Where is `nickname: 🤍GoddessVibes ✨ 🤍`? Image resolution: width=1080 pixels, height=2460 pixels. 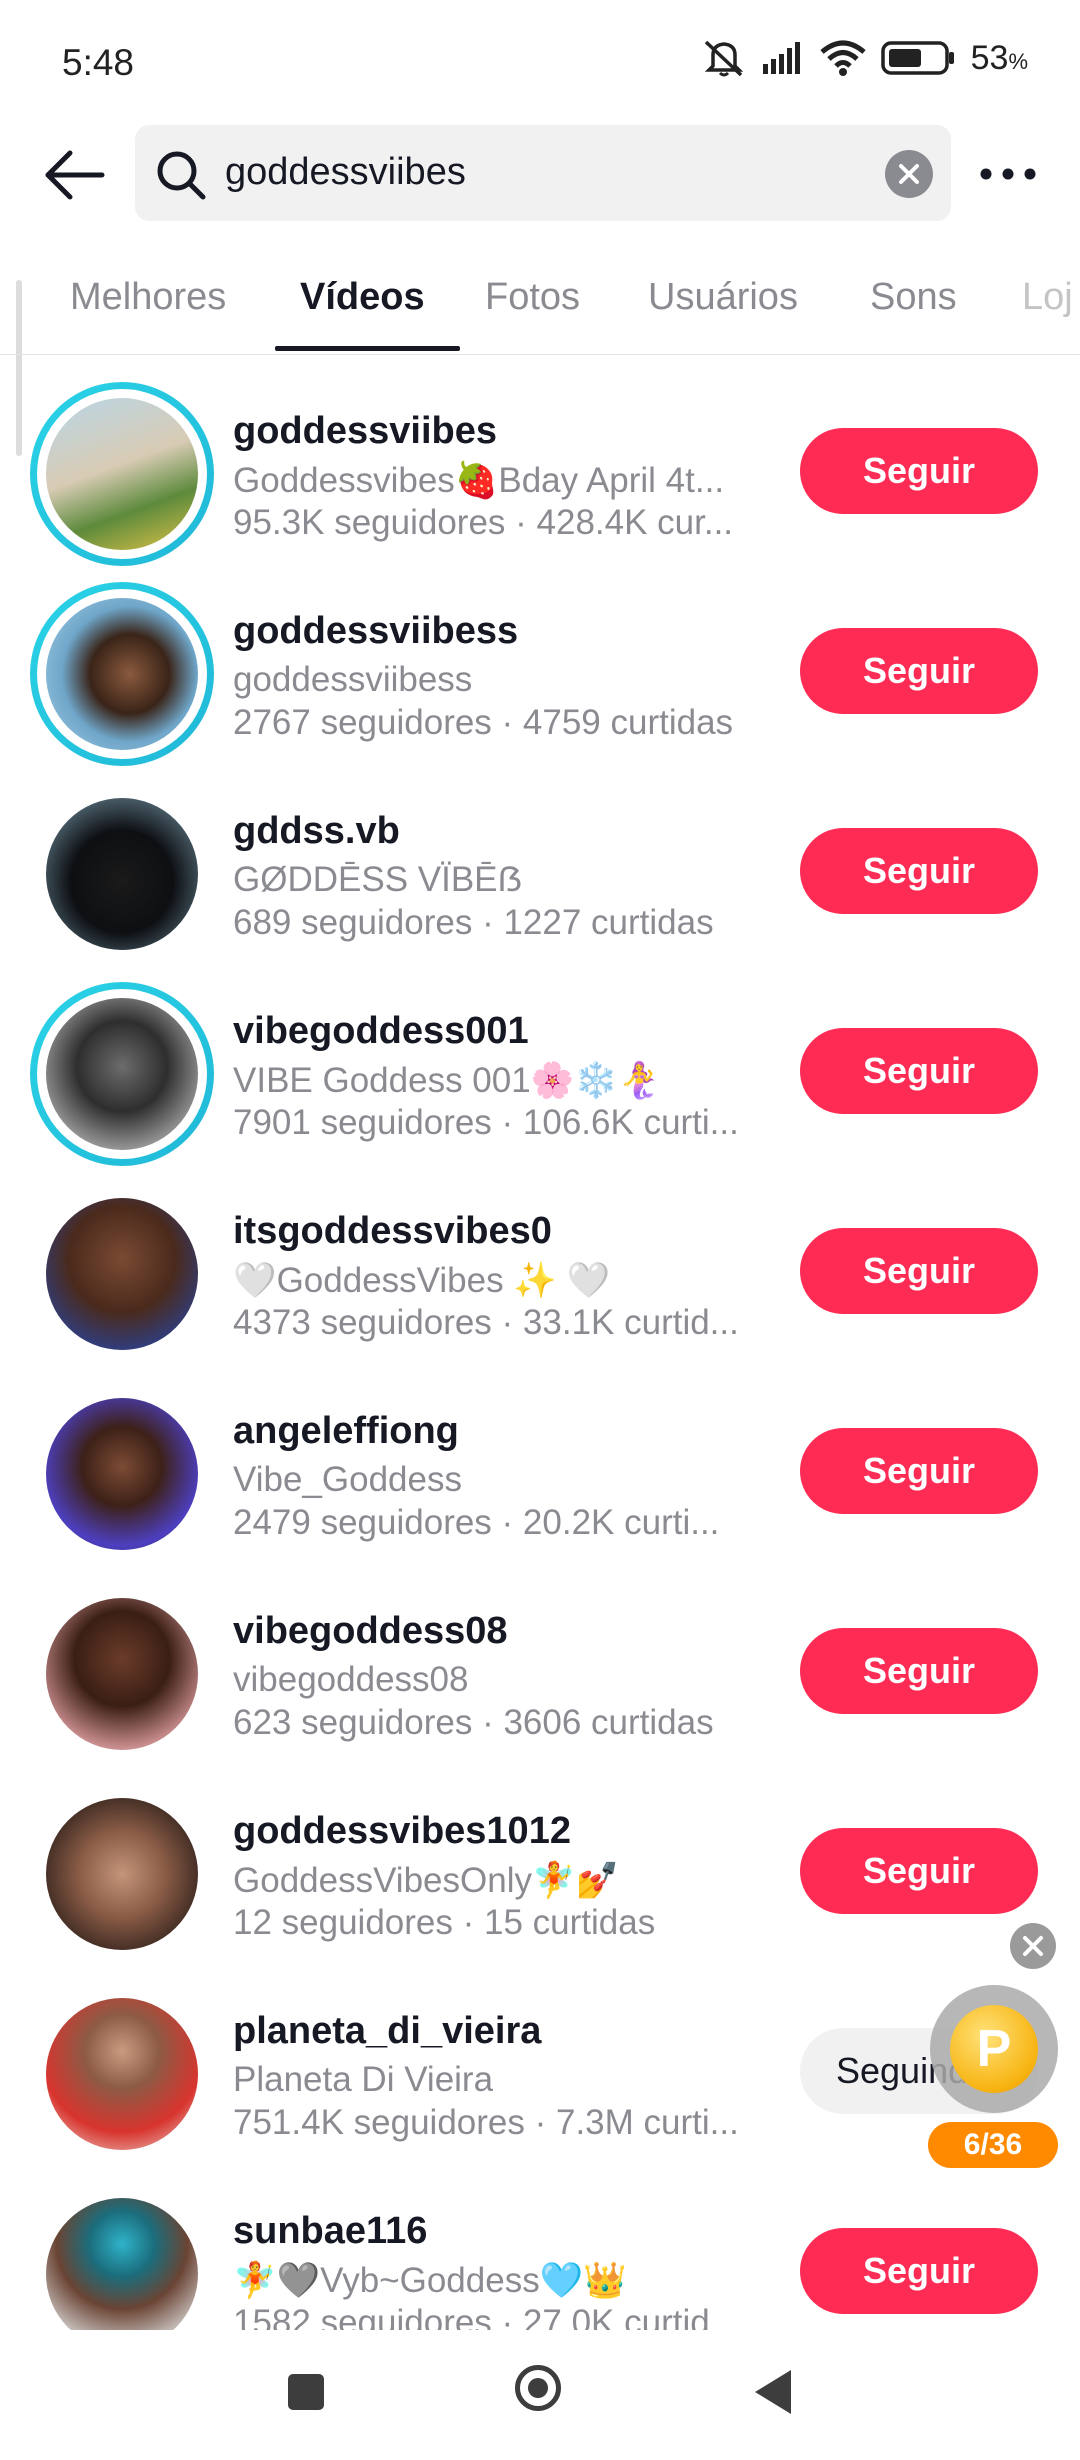 nickname: 🤍GoddessVibes ✨ 🤍 is located at coordinates (422, 1280).